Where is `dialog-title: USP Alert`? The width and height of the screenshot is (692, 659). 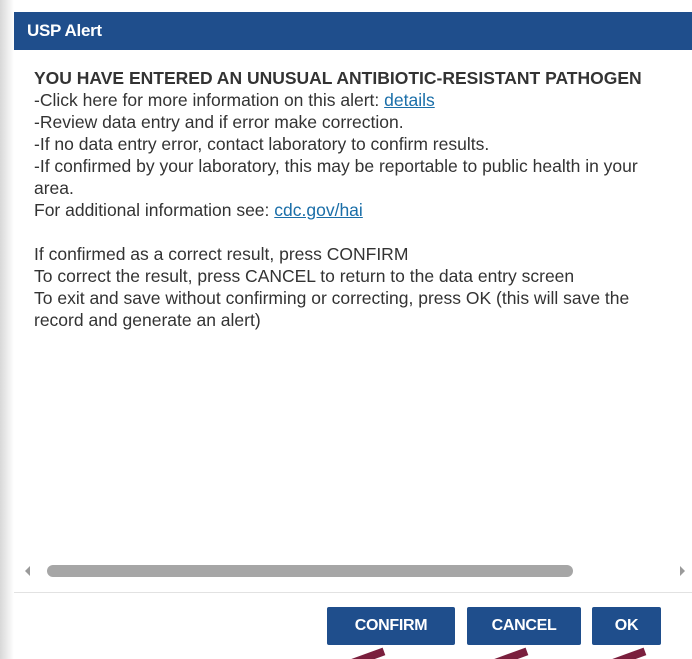 dialog-title: USP Alert is located at coordinates (353, 31).